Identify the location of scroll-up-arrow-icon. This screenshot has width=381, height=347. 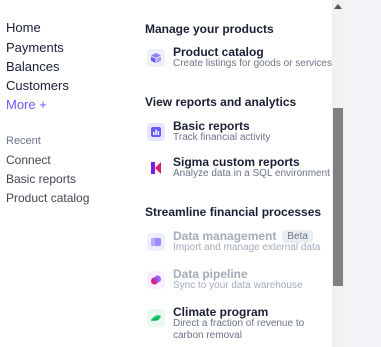
(338, 6).